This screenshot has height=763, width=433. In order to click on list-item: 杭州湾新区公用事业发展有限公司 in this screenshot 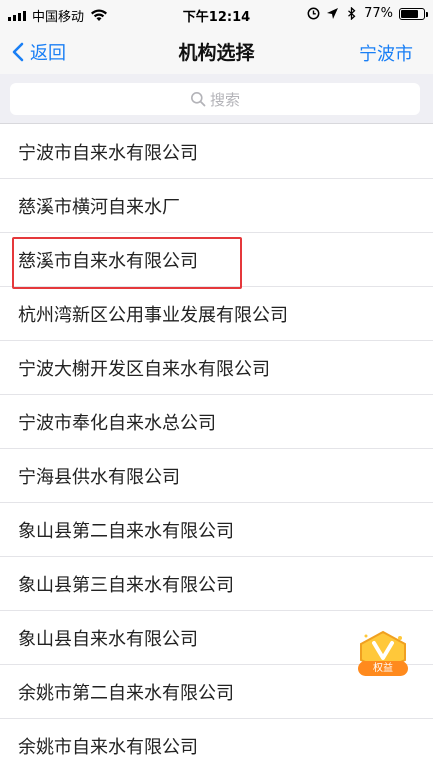, I will do `click(216, 314)`.